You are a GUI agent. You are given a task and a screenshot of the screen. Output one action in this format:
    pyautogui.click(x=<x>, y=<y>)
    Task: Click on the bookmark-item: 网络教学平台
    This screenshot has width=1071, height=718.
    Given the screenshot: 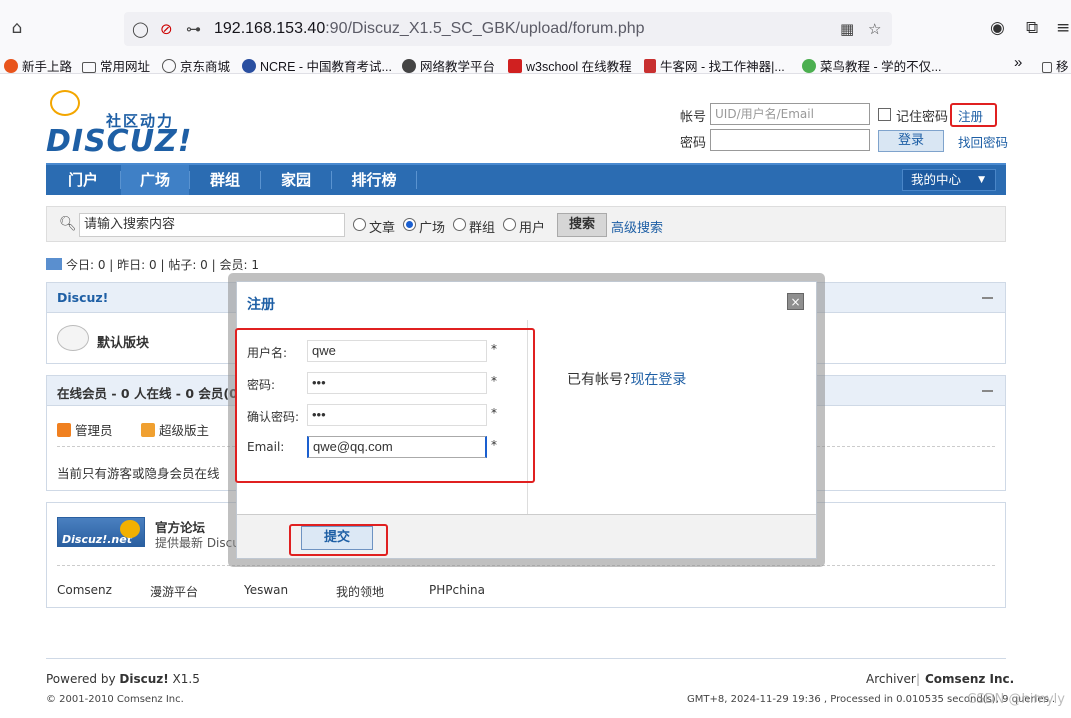 What is the action you would take?
    pyautogui.click(x=448, y=65)
    